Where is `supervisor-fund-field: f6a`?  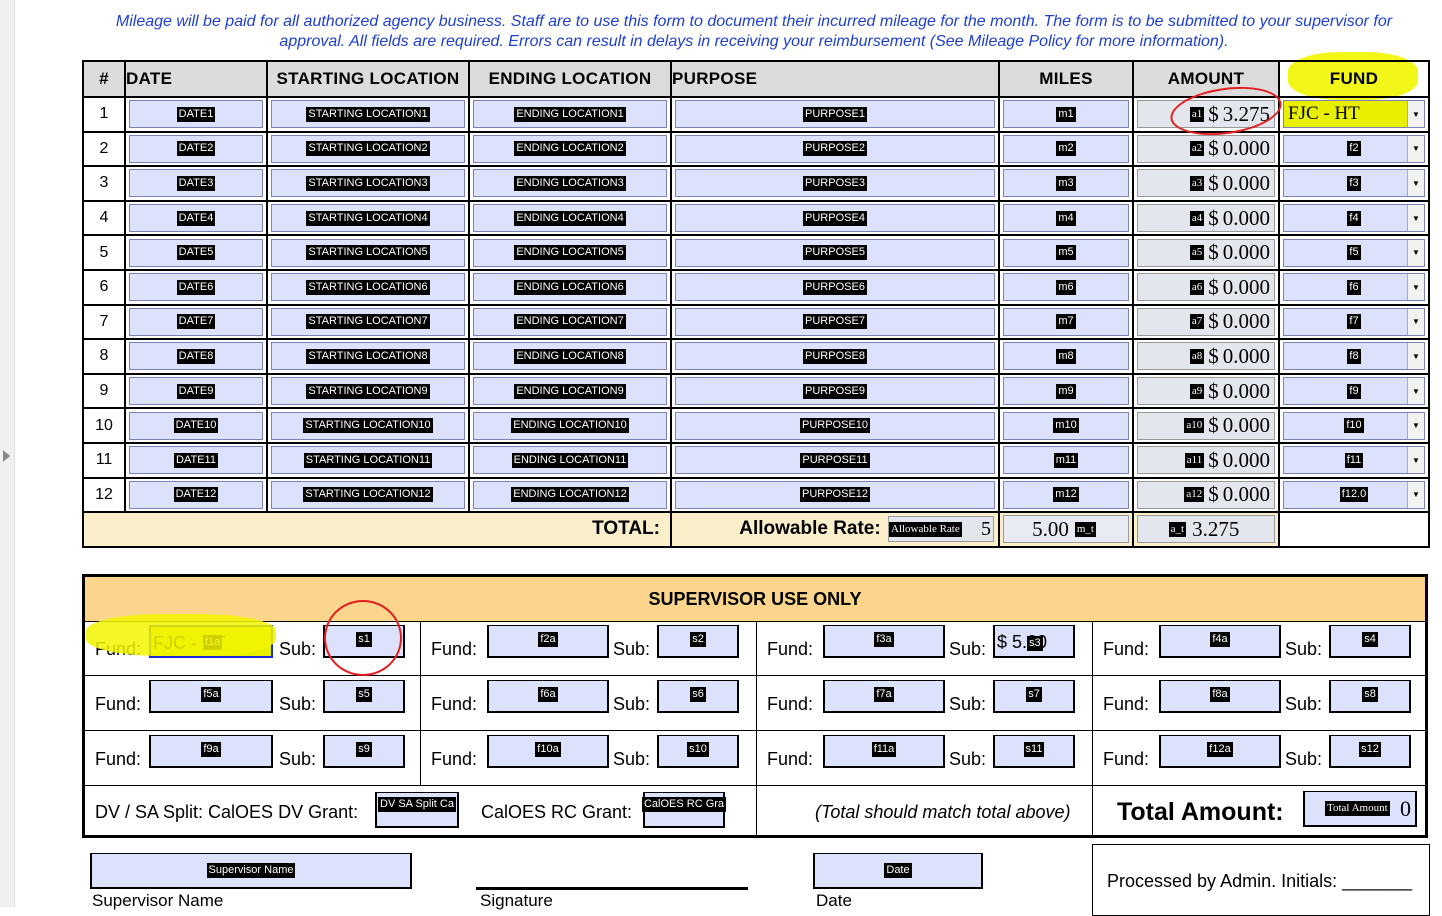 supervisor-fund-field: f6a is located at coordinates (548, 696).